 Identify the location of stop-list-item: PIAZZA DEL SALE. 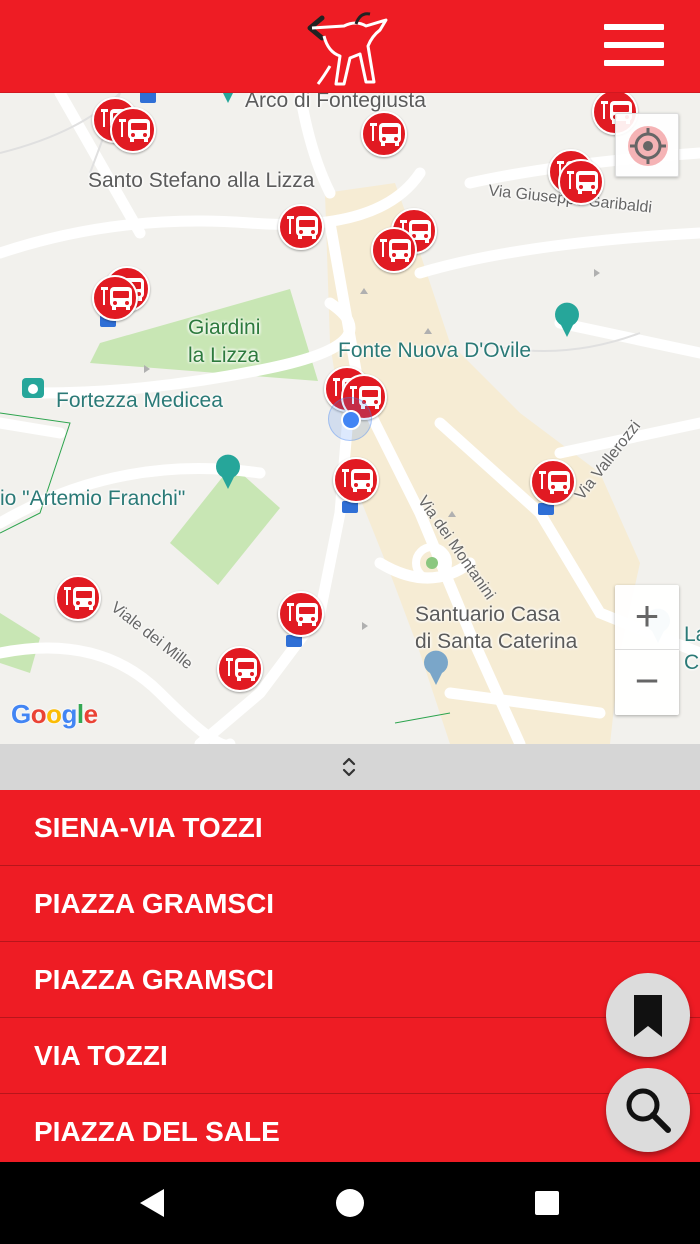
(350, 1128).